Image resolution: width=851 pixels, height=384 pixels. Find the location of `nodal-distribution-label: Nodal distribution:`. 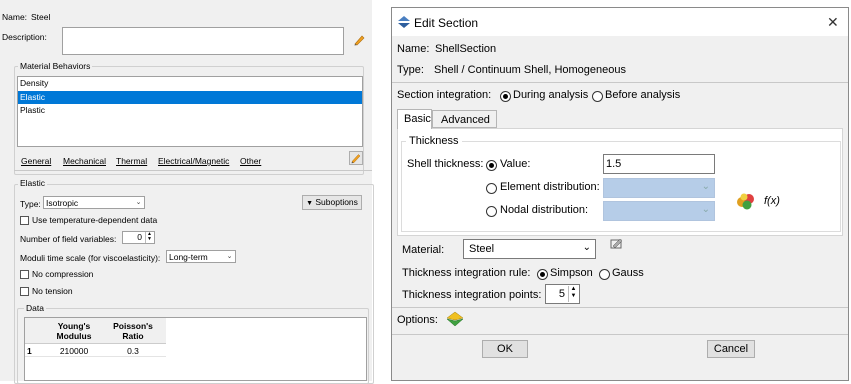

nodal-distribution-label: Nodal distribution: is located at coordinates (544, 210).